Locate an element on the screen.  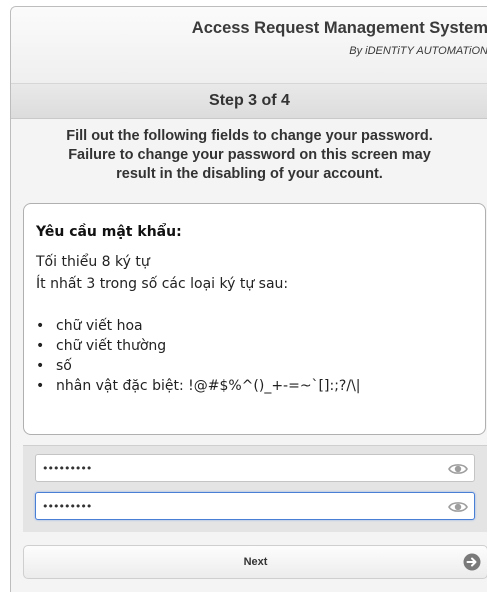
list-item: • số is located at coordinates (198, 366).